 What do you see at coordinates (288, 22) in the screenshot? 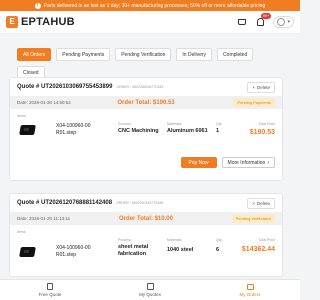
I see `chevron-down-icon: ▾` at bounding box center [288, 22].